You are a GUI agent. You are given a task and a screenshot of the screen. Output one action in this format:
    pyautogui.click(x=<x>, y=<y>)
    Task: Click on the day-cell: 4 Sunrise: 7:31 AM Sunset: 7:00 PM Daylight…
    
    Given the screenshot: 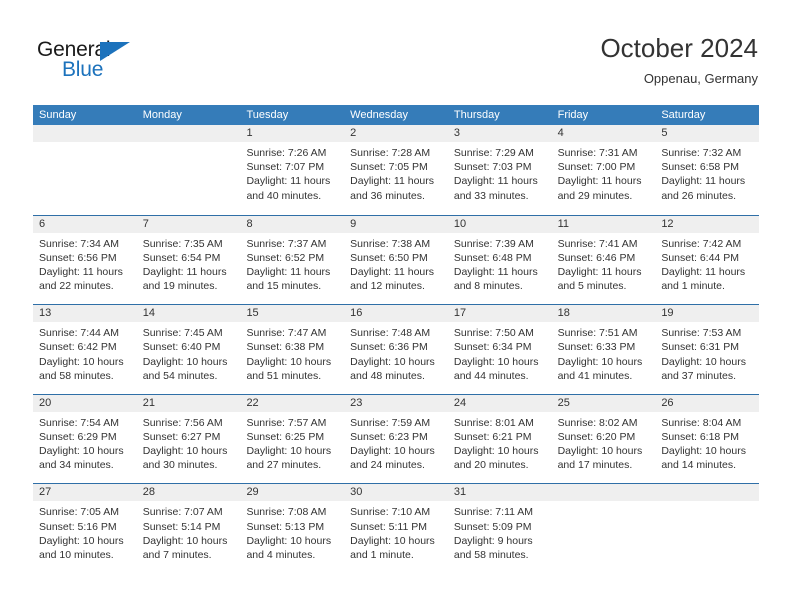 What is the action you would take?
    pyautogui.click(x=603, y=170)
    